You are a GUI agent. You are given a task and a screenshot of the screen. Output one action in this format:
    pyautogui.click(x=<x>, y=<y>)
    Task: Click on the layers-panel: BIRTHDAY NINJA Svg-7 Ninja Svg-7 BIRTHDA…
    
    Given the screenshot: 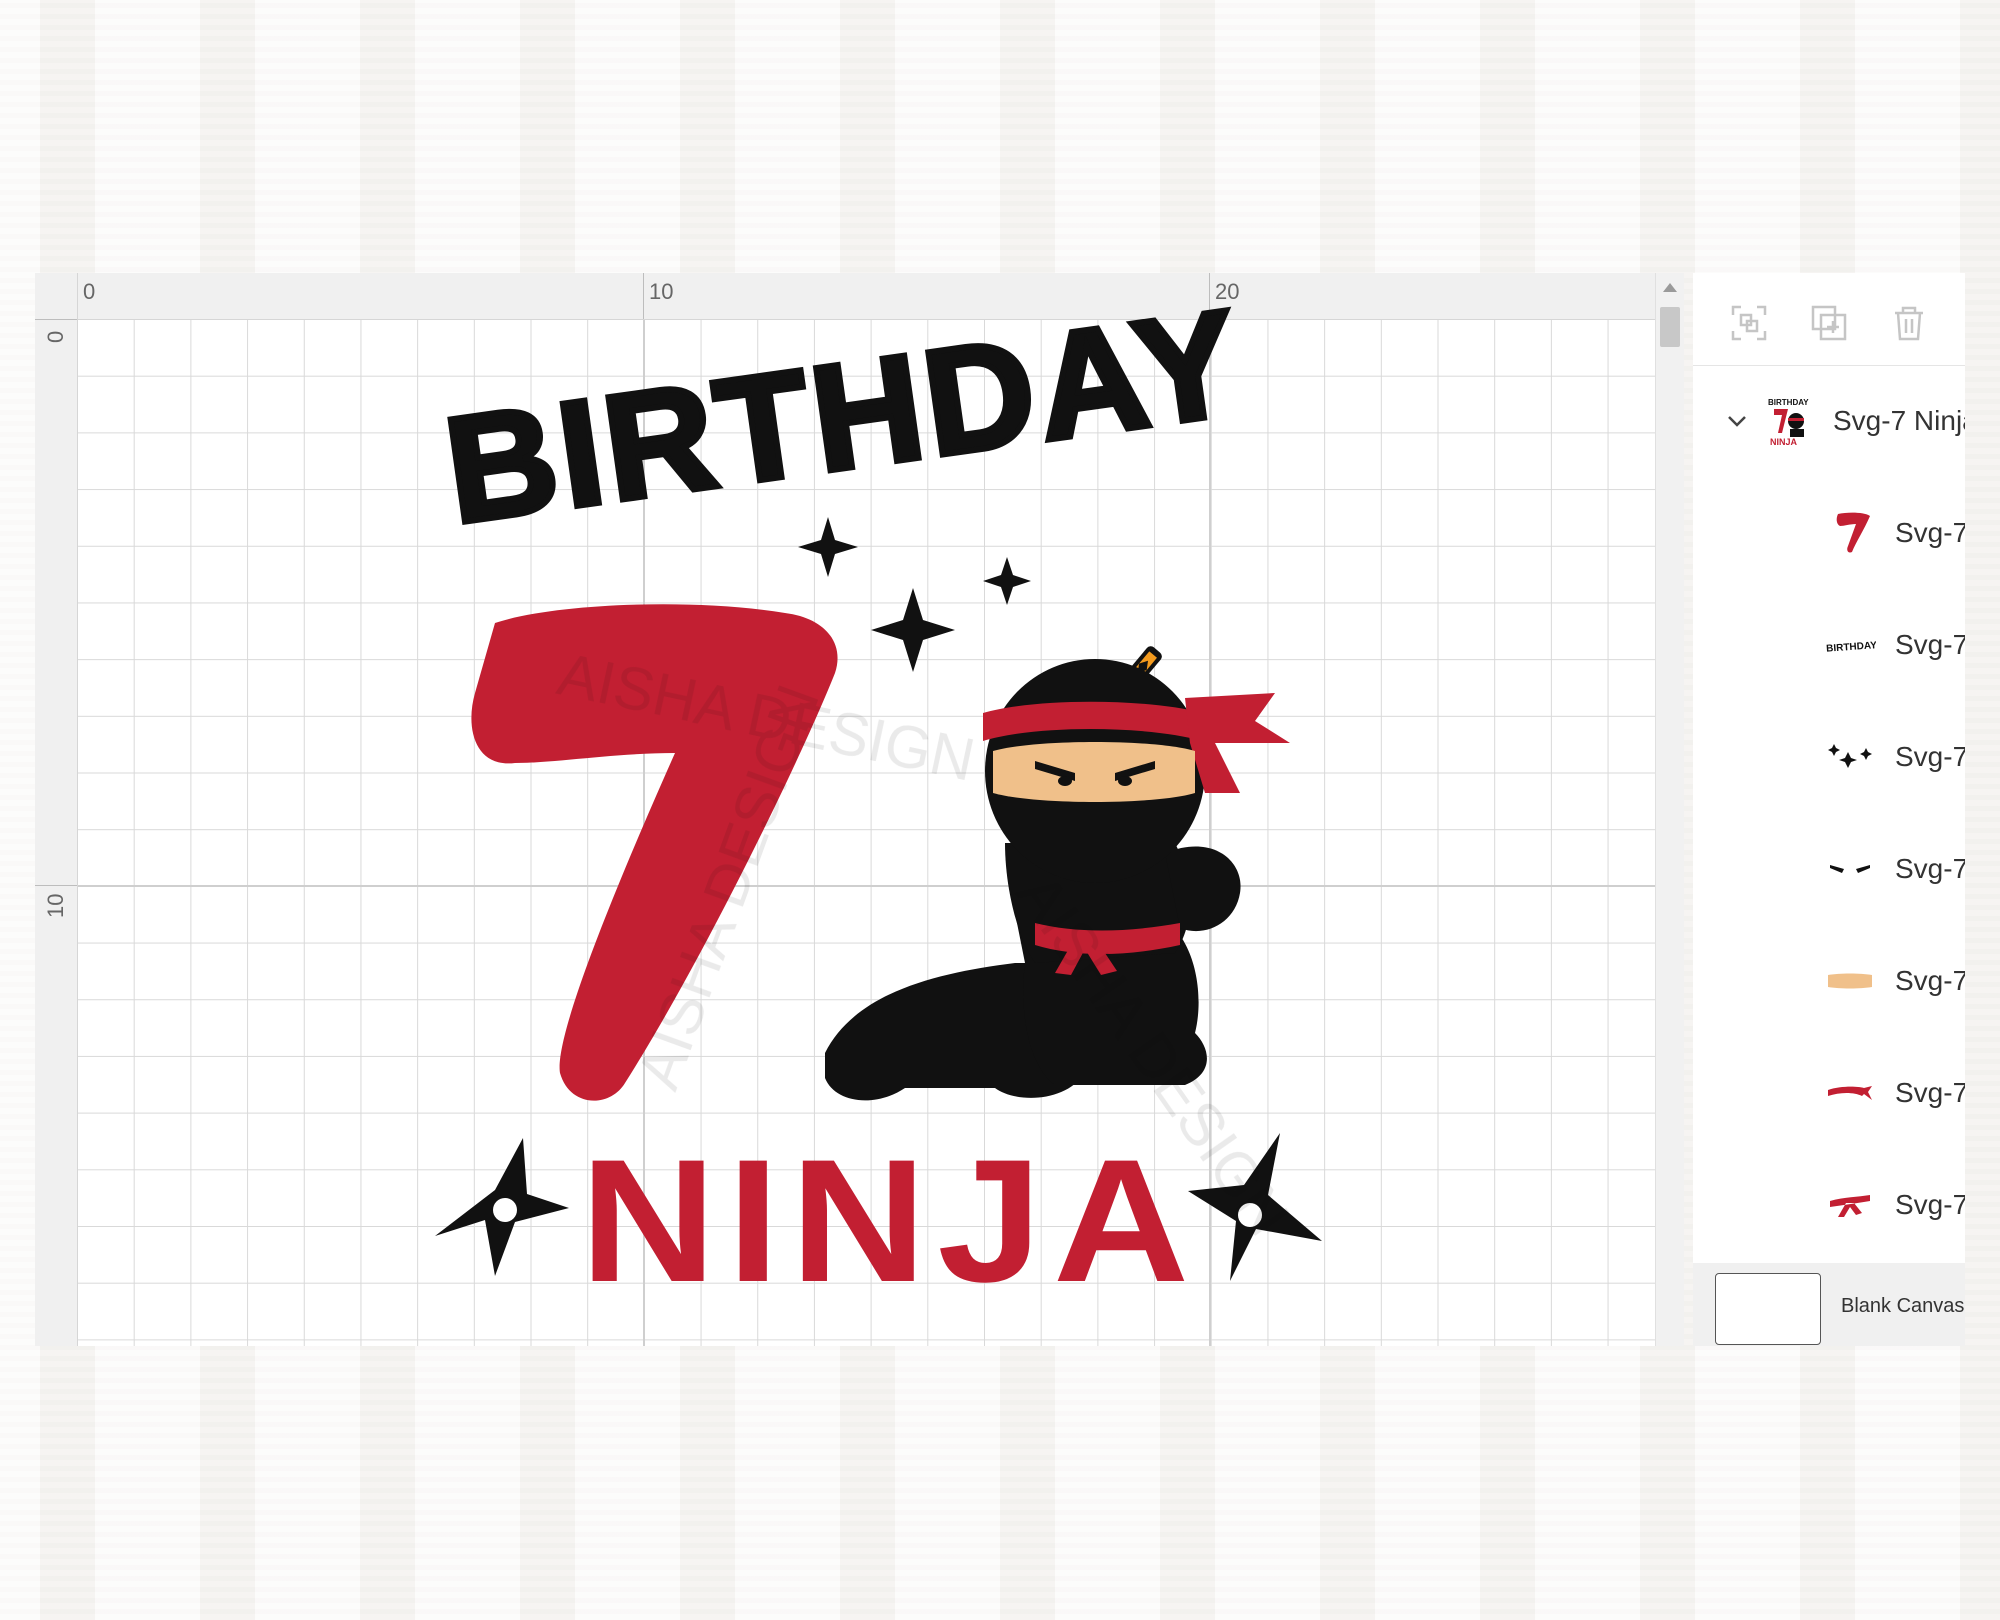 What is the action you would take?
    pyautogui.click(x=1829, y=809)
    